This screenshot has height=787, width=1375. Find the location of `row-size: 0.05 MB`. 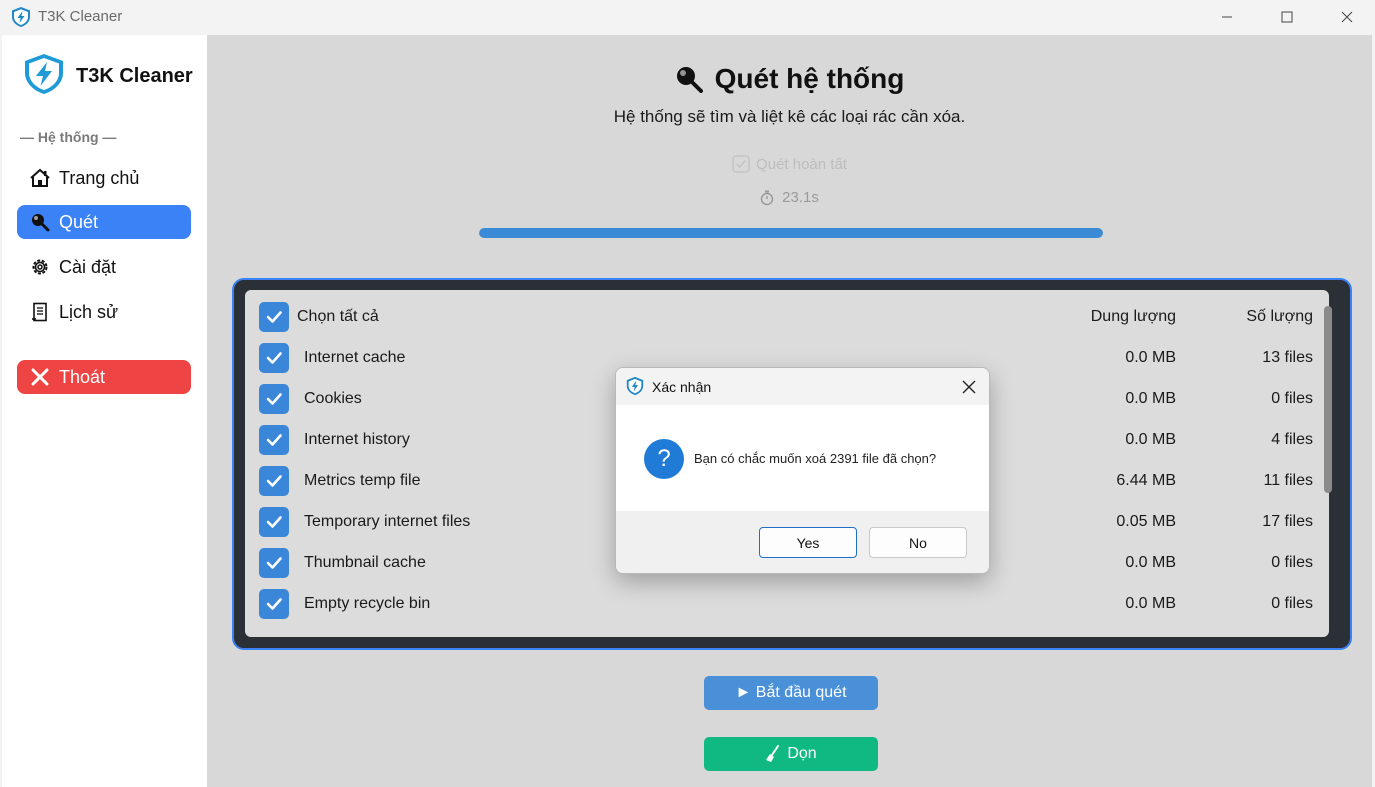

row-size: 0.05 MB is located at coordinates (1146, 521).